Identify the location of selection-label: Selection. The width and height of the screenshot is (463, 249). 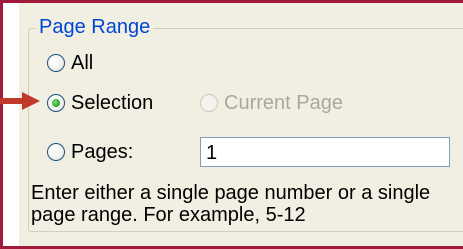
(112, 102).